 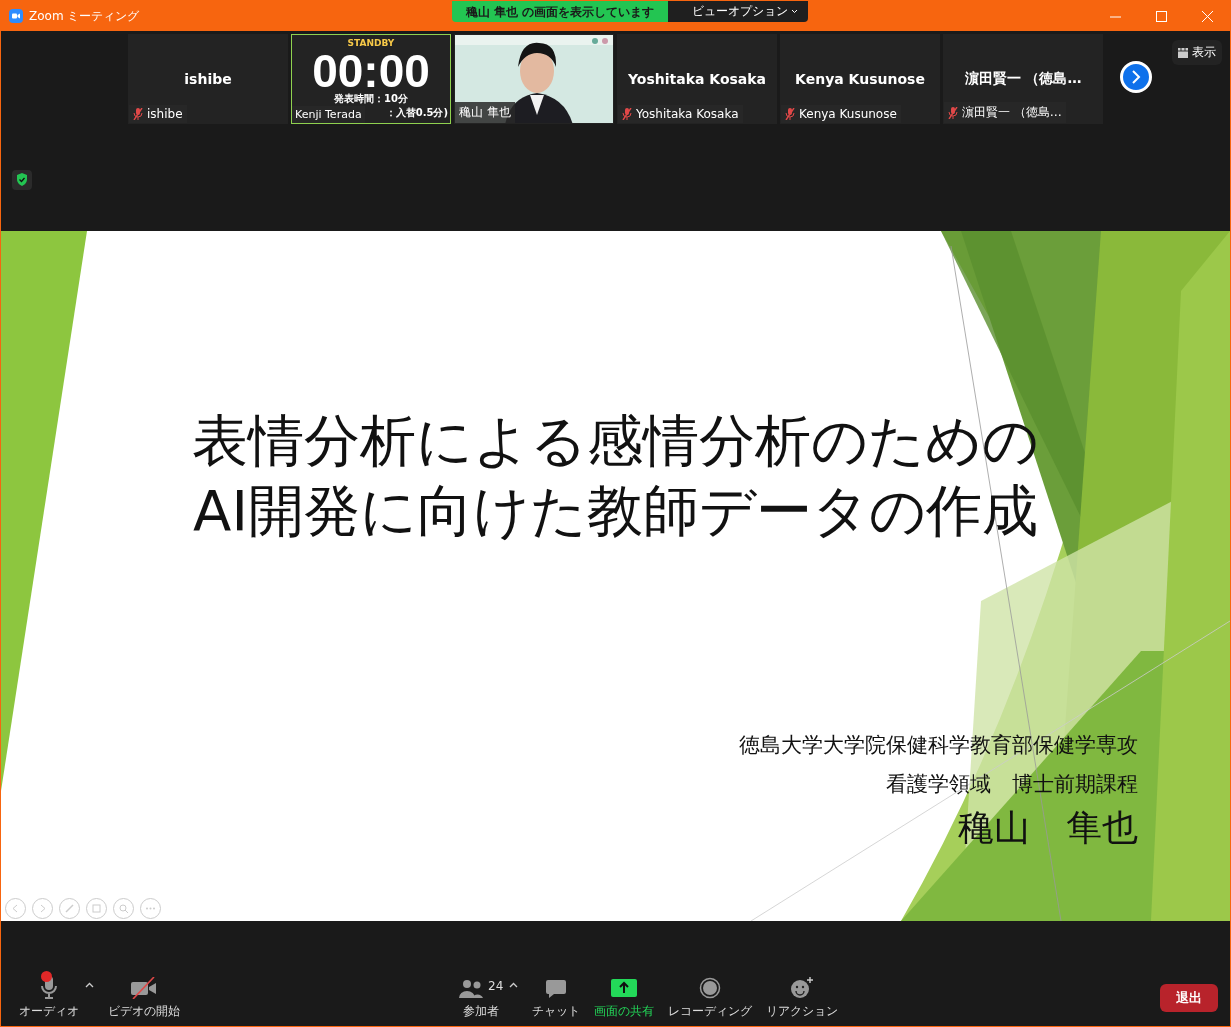 What do you see at coordinates (371, 43) in the screenshot?
I see `timer-status: STANDBY` at bounding box center [371, 43].